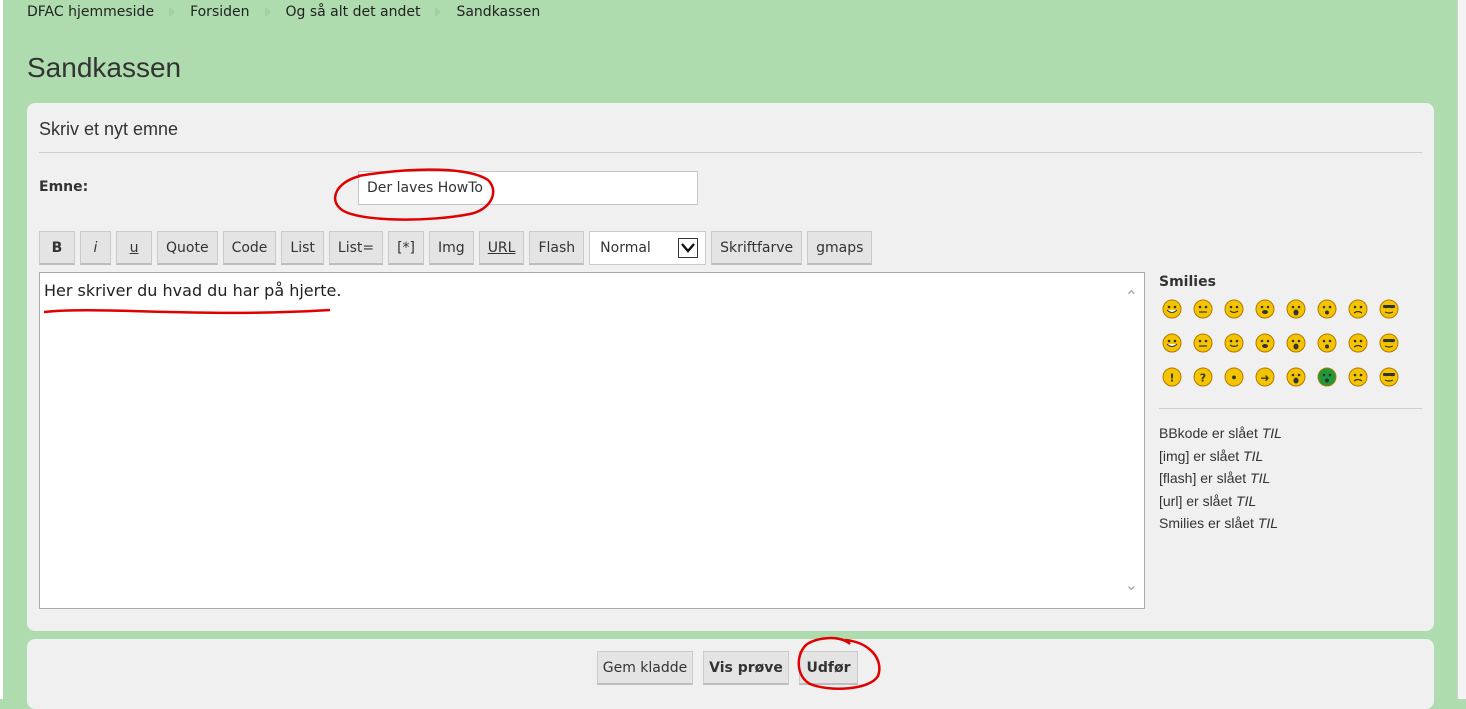 The image size is (1466, 709). What do you see at coordinates (1220, 433) in the screenshot?
I see `status-note: BBkode er slået TIL` at bounding box center [1220, 433].